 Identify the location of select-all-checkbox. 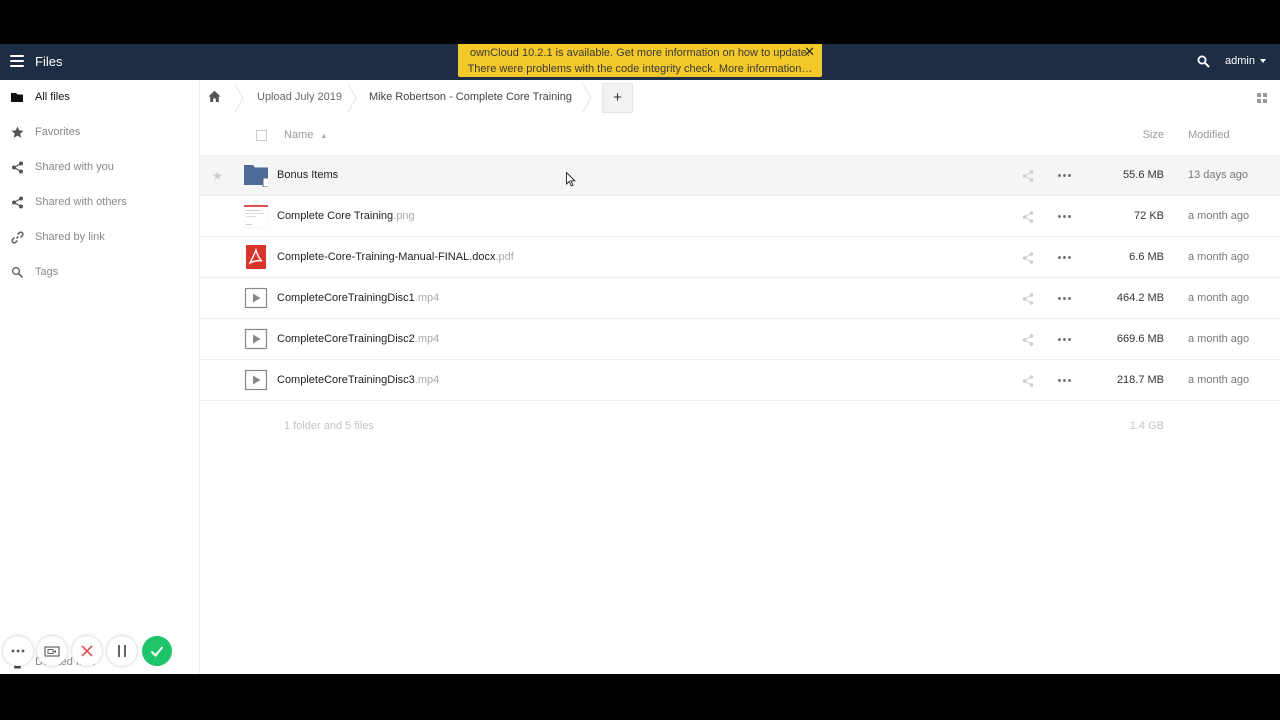
(261, 135).